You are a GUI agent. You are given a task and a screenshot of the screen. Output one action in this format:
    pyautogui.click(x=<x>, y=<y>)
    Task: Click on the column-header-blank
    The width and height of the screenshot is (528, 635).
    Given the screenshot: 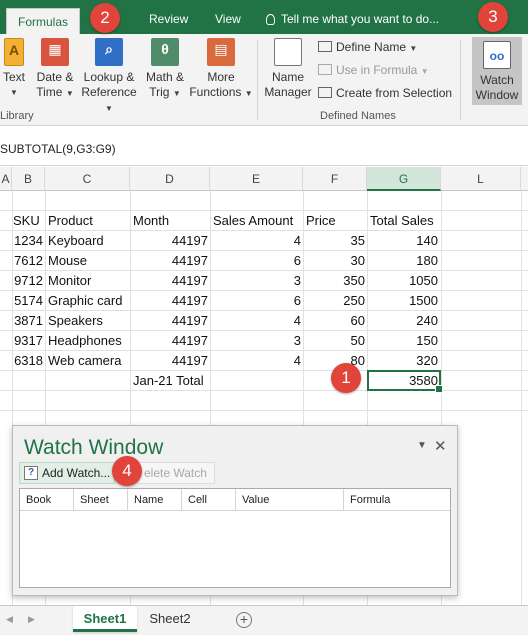 What is the action you would take?
    pyautogui.click(x=524, y=179)
    